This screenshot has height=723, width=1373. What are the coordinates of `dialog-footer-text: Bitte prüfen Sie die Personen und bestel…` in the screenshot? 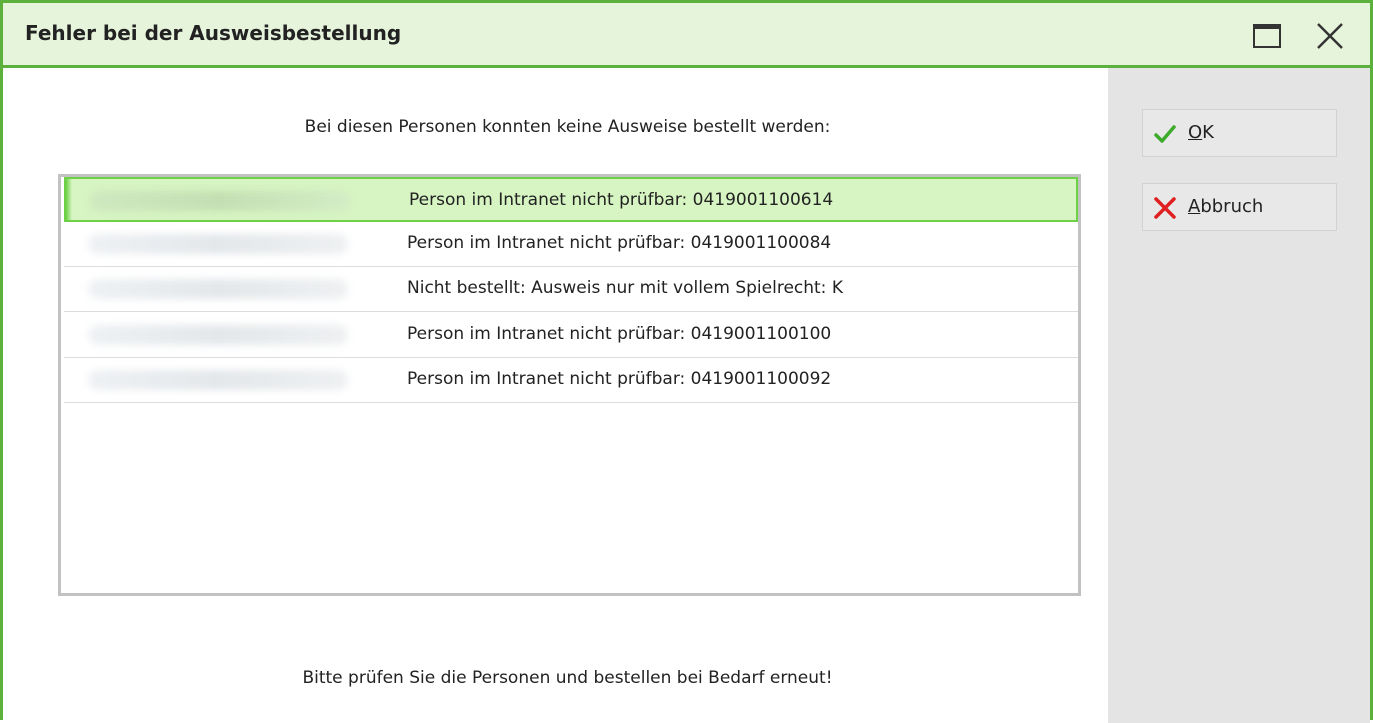 It's located at (567, 678).